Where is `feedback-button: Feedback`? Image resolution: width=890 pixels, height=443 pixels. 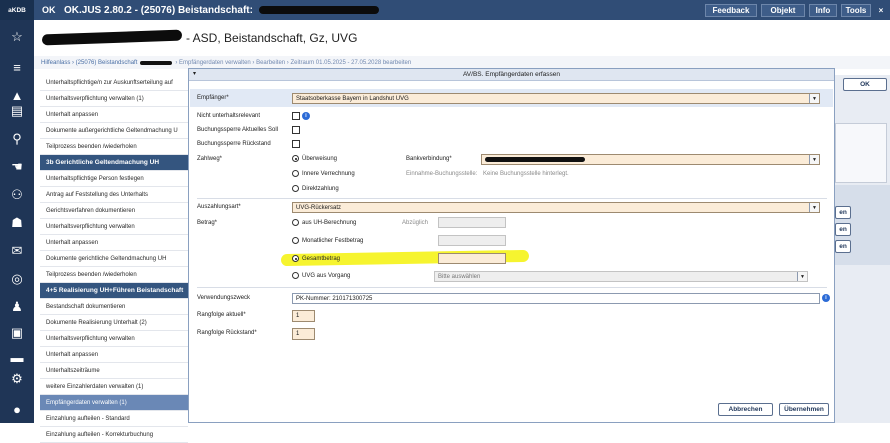
feedback-button: Feedback is located at coordinates (731, 10).